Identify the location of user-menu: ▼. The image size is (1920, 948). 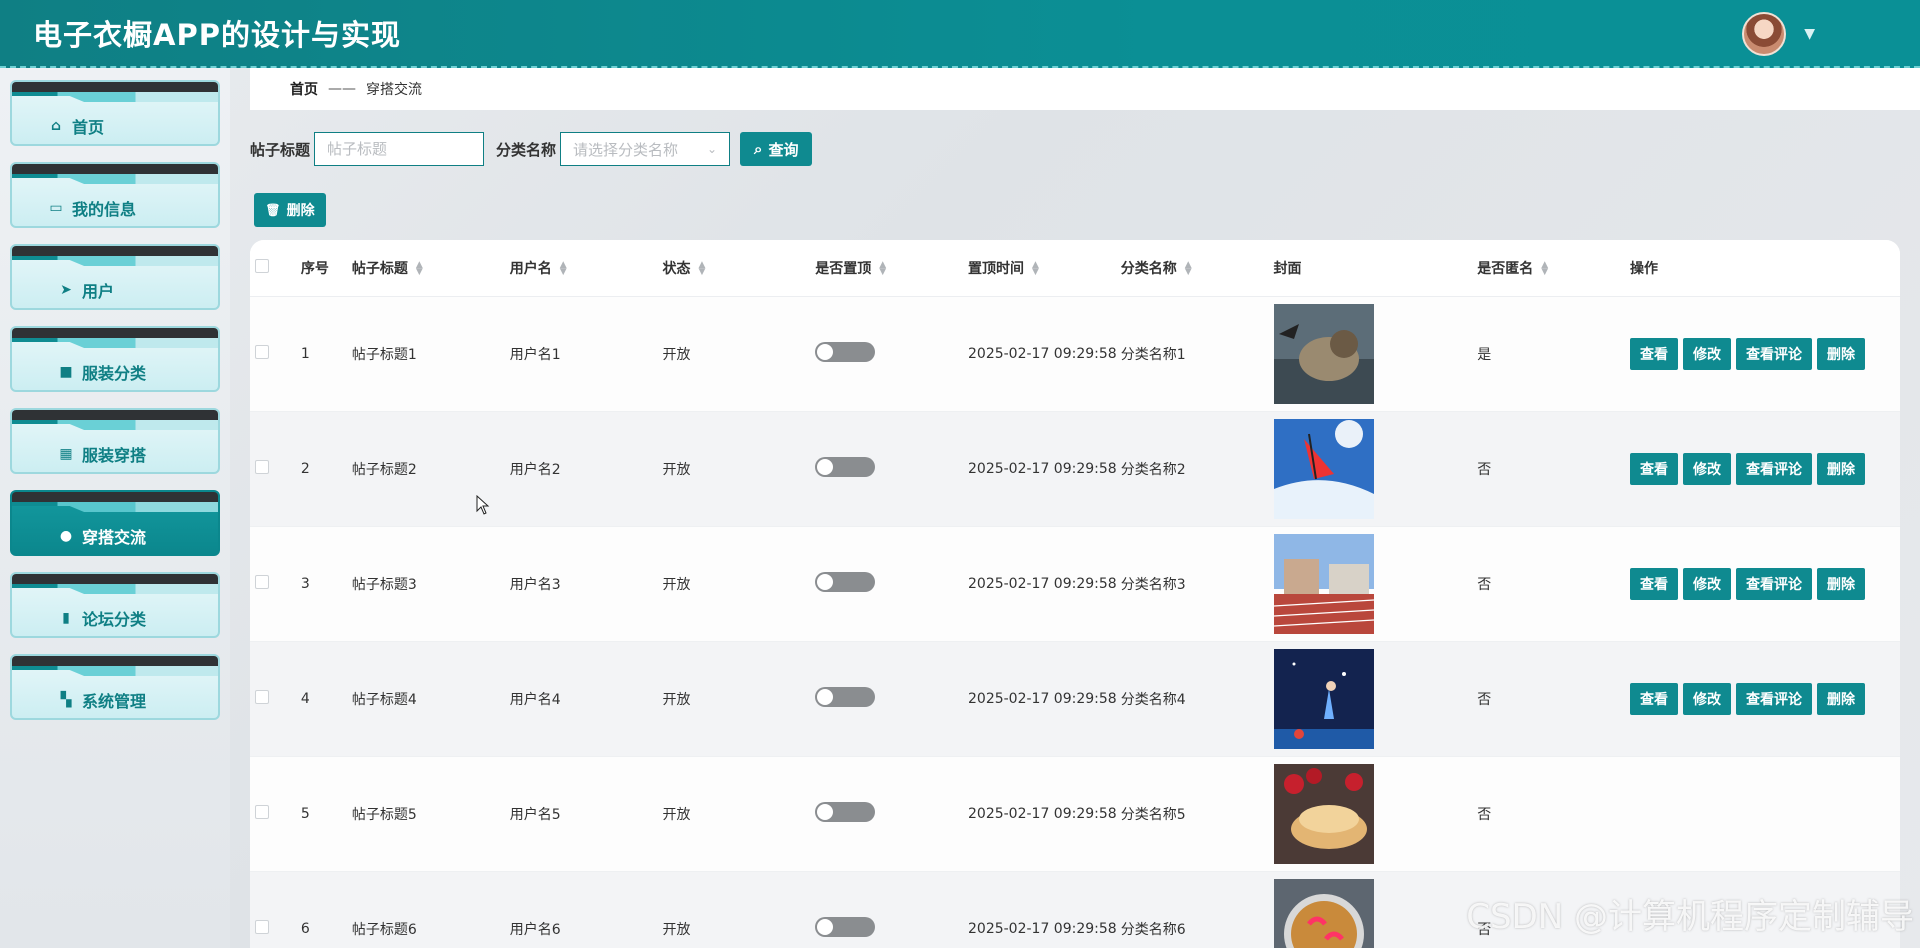
(1778, 34).